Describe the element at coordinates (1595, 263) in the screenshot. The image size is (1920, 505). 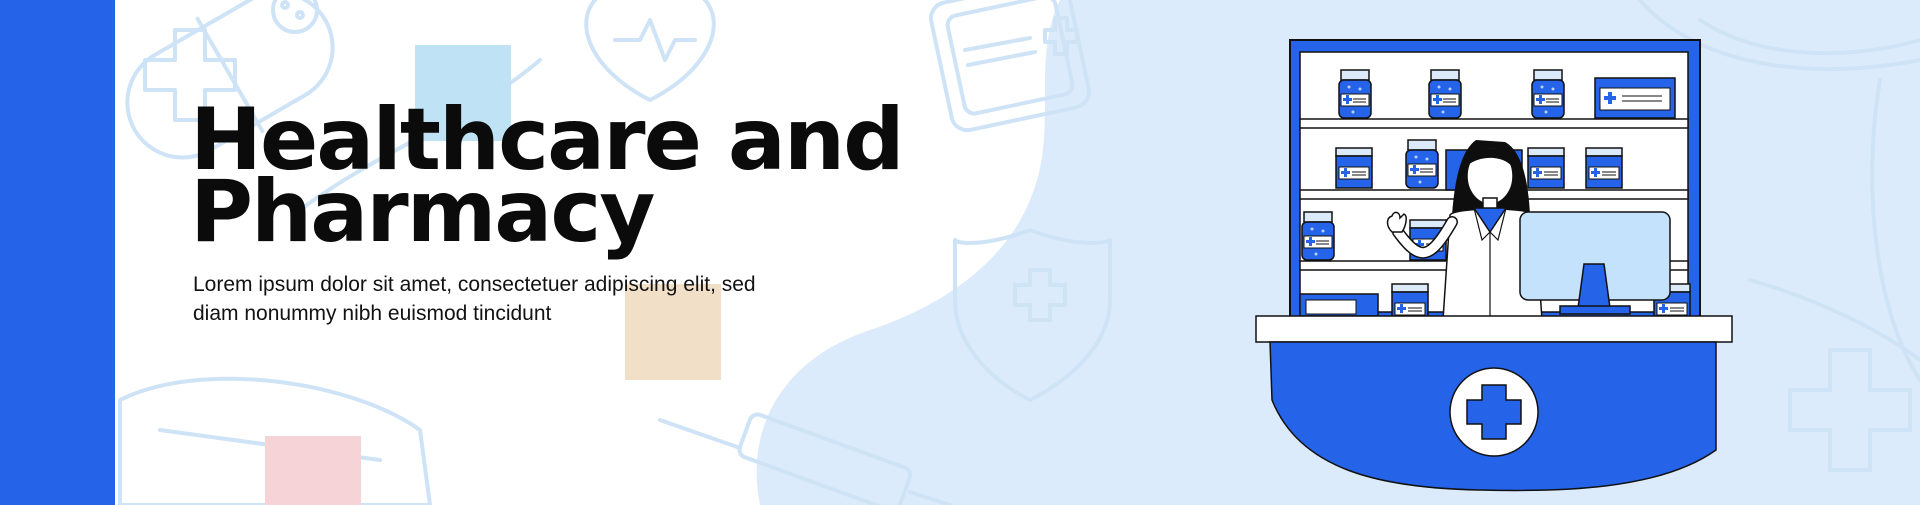
I see `computer-monitor` at that location.